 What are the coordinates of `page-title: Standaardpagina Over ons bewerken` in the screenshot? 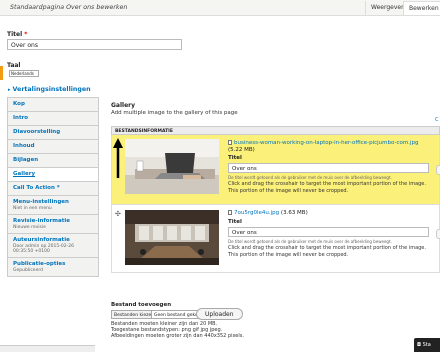 It's located at (69, 7).